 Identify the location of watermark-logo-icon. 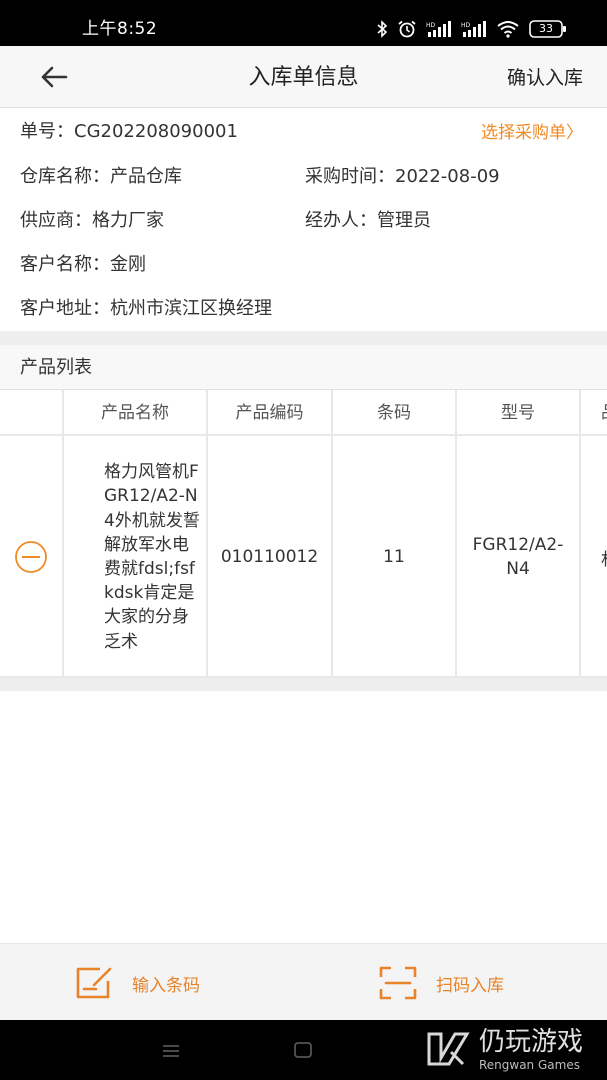
(448, 1049).